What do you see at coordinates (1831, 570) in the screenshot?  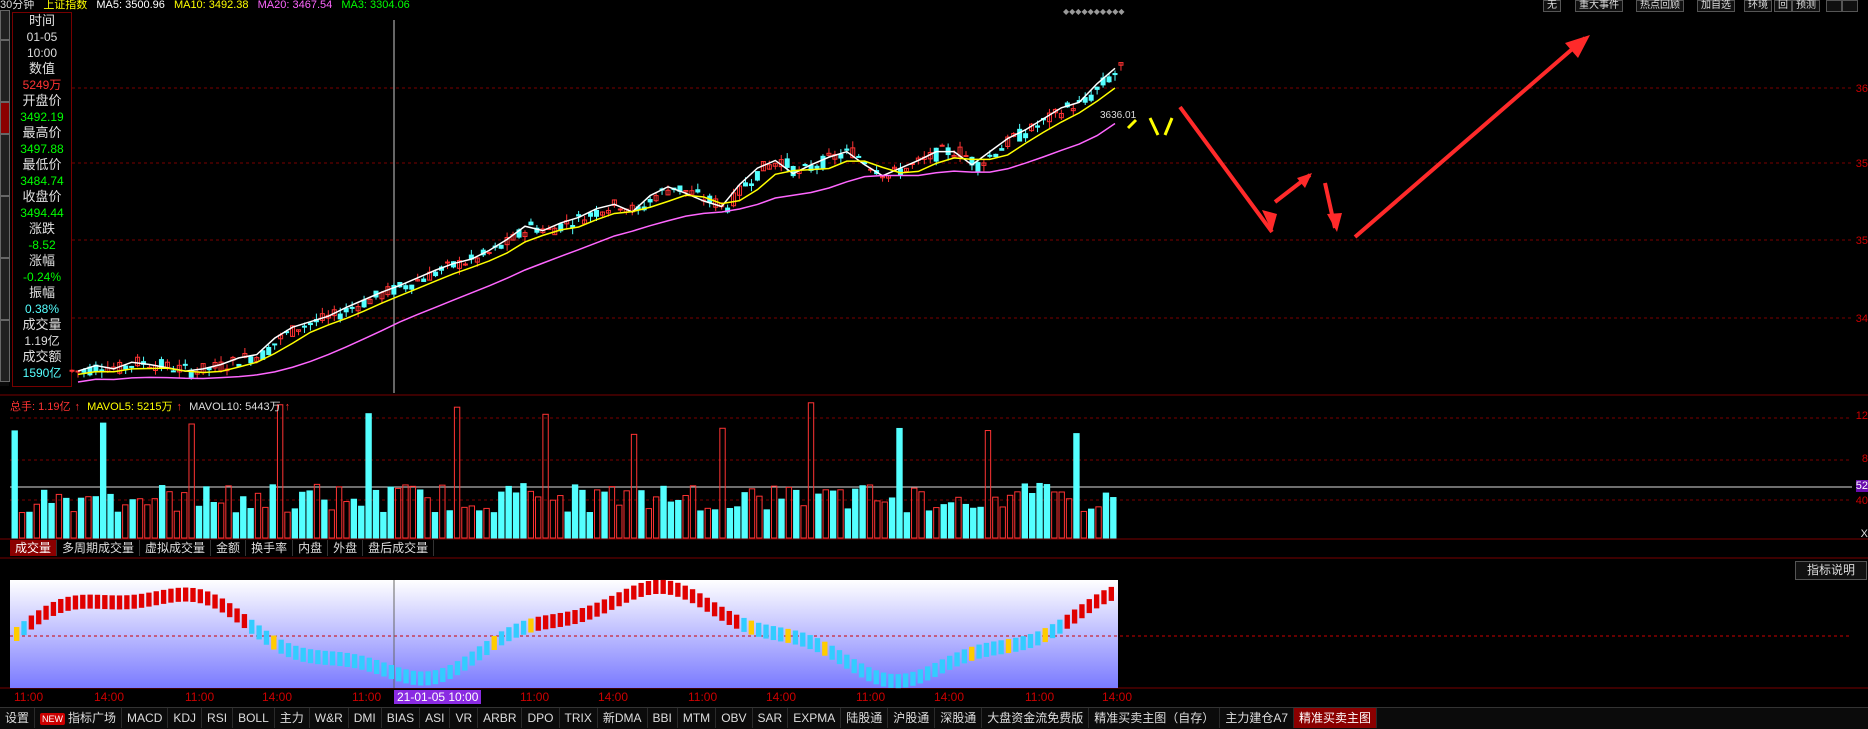 I see `indicator-help-button: 指标说明` at bounding box center [1831, 570].